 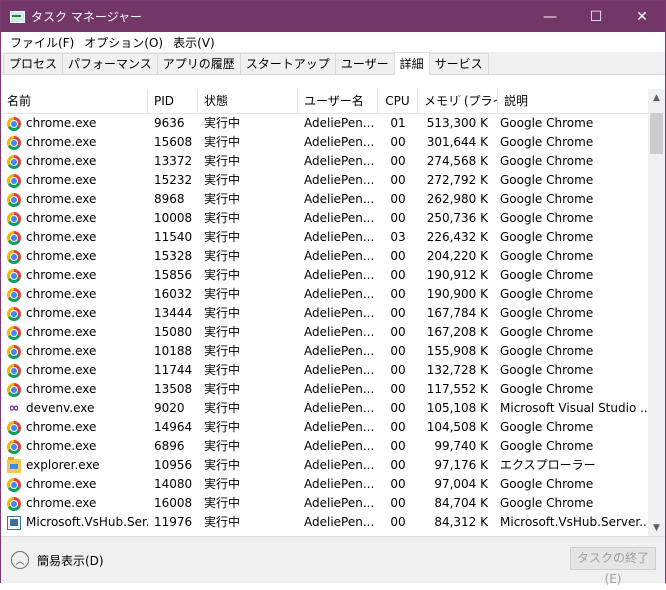 I want to click on cell-memory: 99,740 K, so click(x=461, y=446).